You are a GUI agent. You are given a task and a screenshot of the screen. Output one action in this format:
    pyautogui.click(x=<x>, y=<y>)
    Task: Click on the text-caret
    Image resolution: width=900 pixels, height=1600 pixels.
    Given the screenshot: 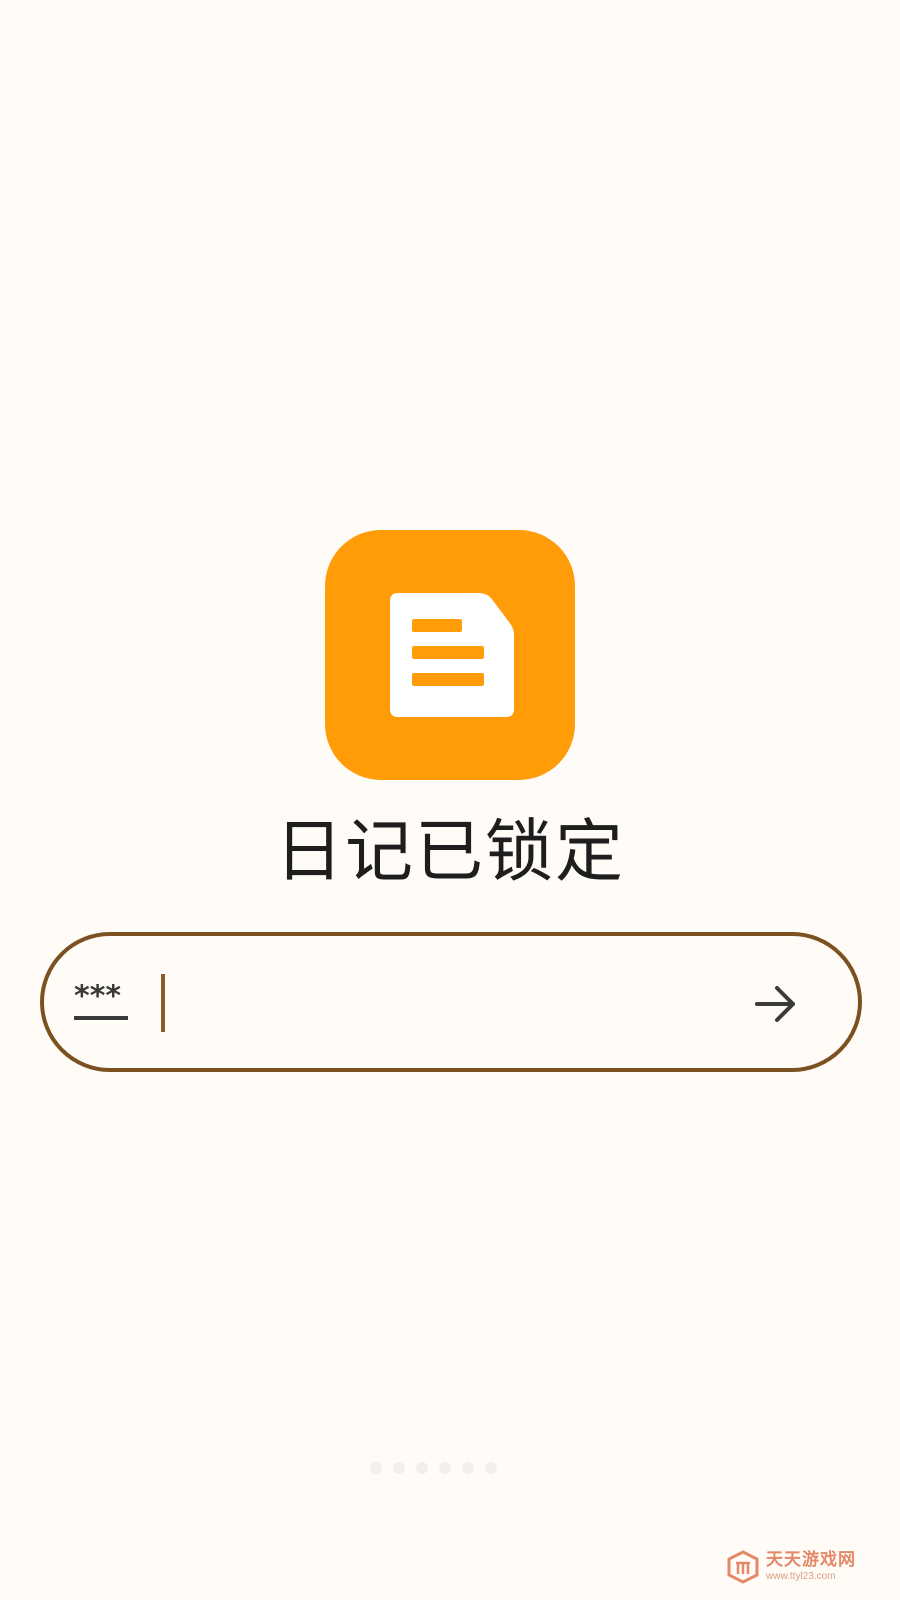 What is the action you would take?
    pyautogui.click(x=163, y=1003)
    